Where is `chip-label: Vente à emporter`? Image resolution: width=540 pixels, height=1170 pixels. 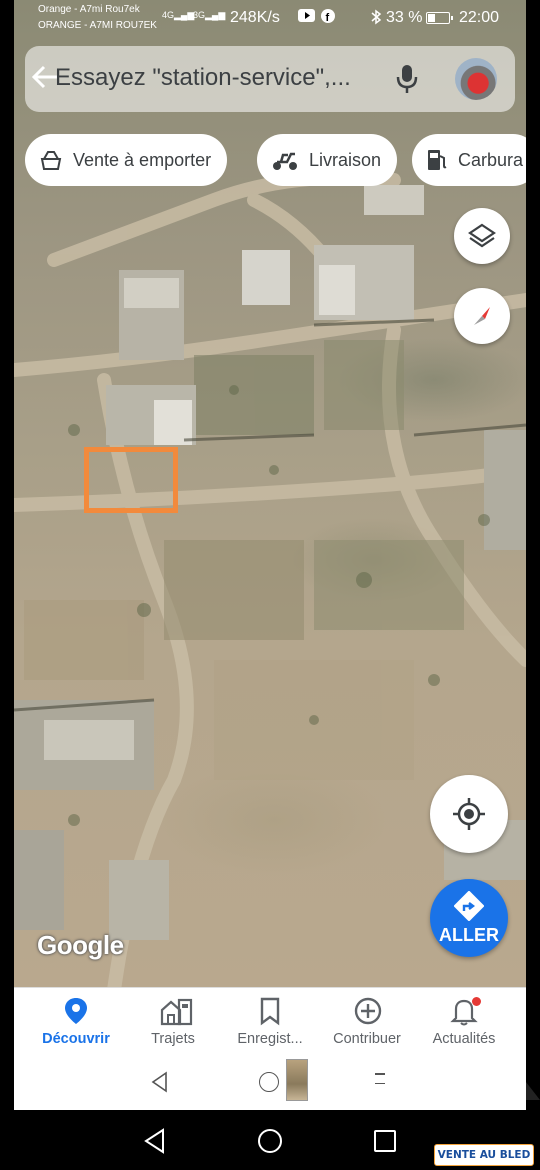
chip-label: Vente à emporter is located at coordinates (142, 159).